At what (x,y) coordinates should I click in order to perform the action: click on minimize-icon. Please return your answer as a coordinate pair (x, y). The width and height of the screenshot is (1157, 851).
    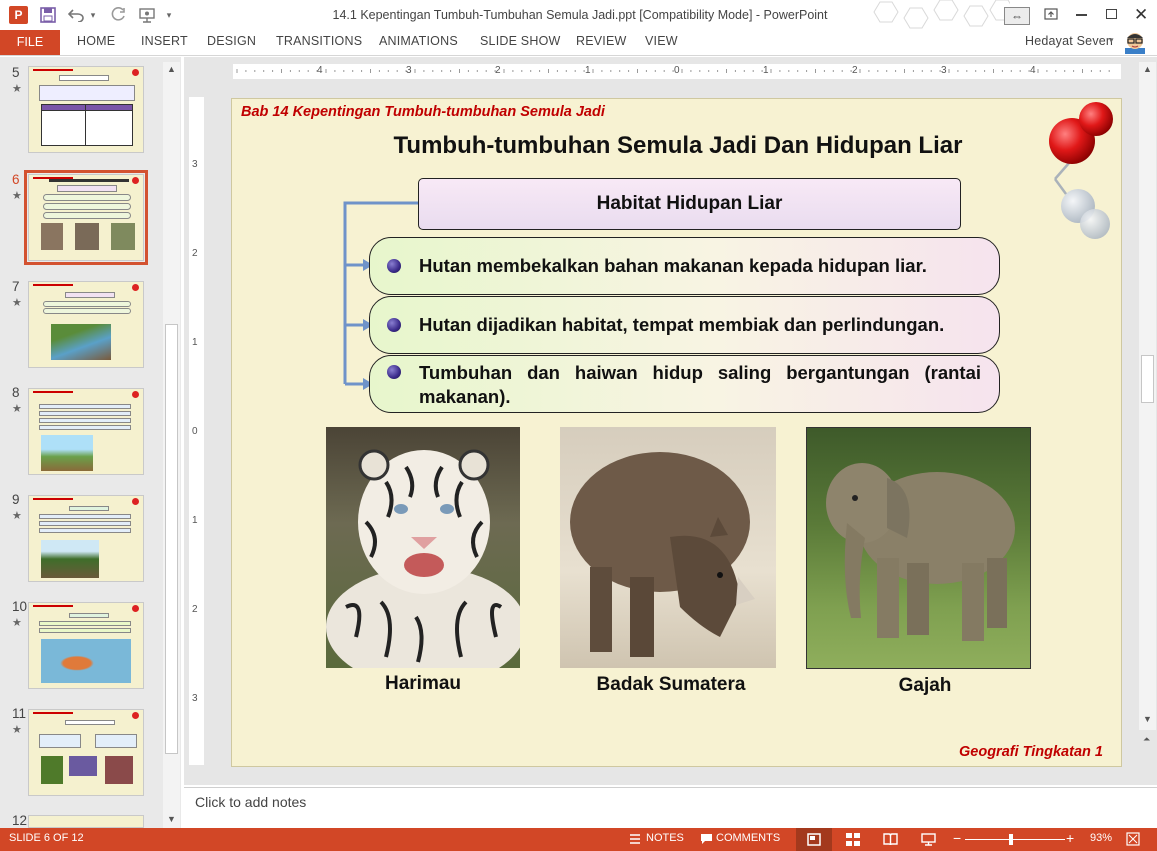
    Looking at the image, I should click on (1081, 15).